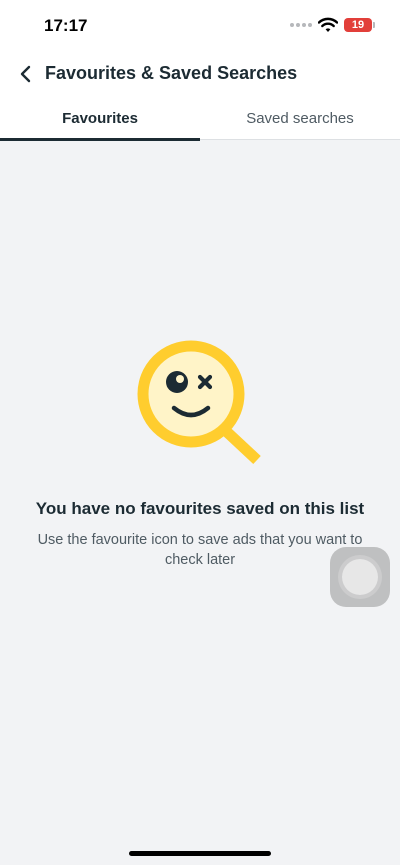 Image resolution: width=400 pixels, height=865 pixels. I want to click on assistive-touch-inner, so click(360, 577).